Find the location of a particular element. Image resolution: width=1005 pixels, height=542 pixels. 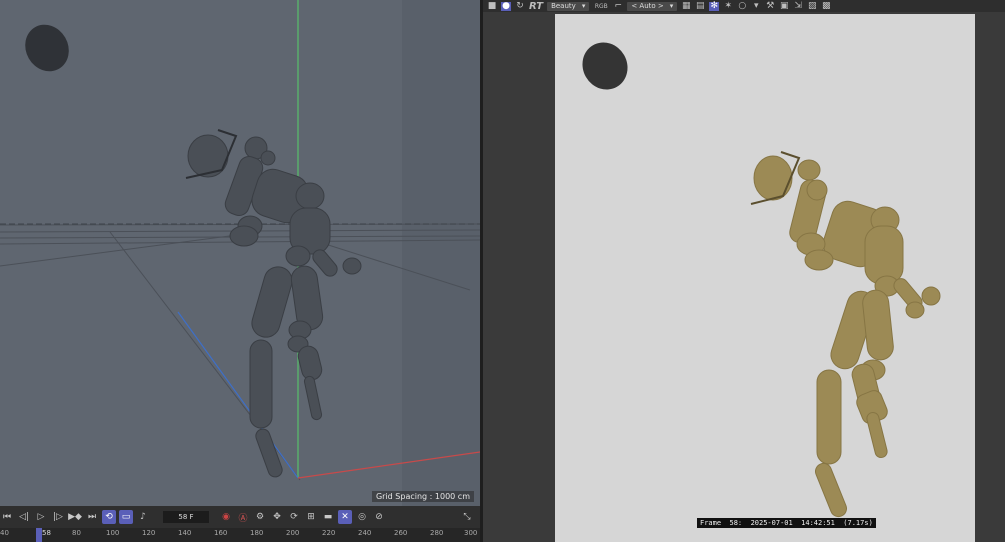

record-icon: ◉ is located at coordinates (226, 517).